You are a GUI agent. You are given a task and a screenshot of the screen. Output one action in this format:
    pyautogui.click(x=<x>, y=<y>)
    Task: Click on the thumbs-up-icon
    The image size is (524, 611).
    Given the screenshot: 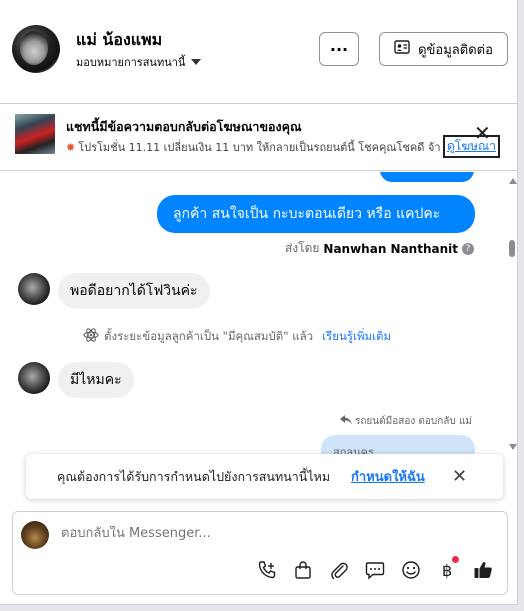 What is the action you would take?
    pyautogui.click(x=483, y=570)
    